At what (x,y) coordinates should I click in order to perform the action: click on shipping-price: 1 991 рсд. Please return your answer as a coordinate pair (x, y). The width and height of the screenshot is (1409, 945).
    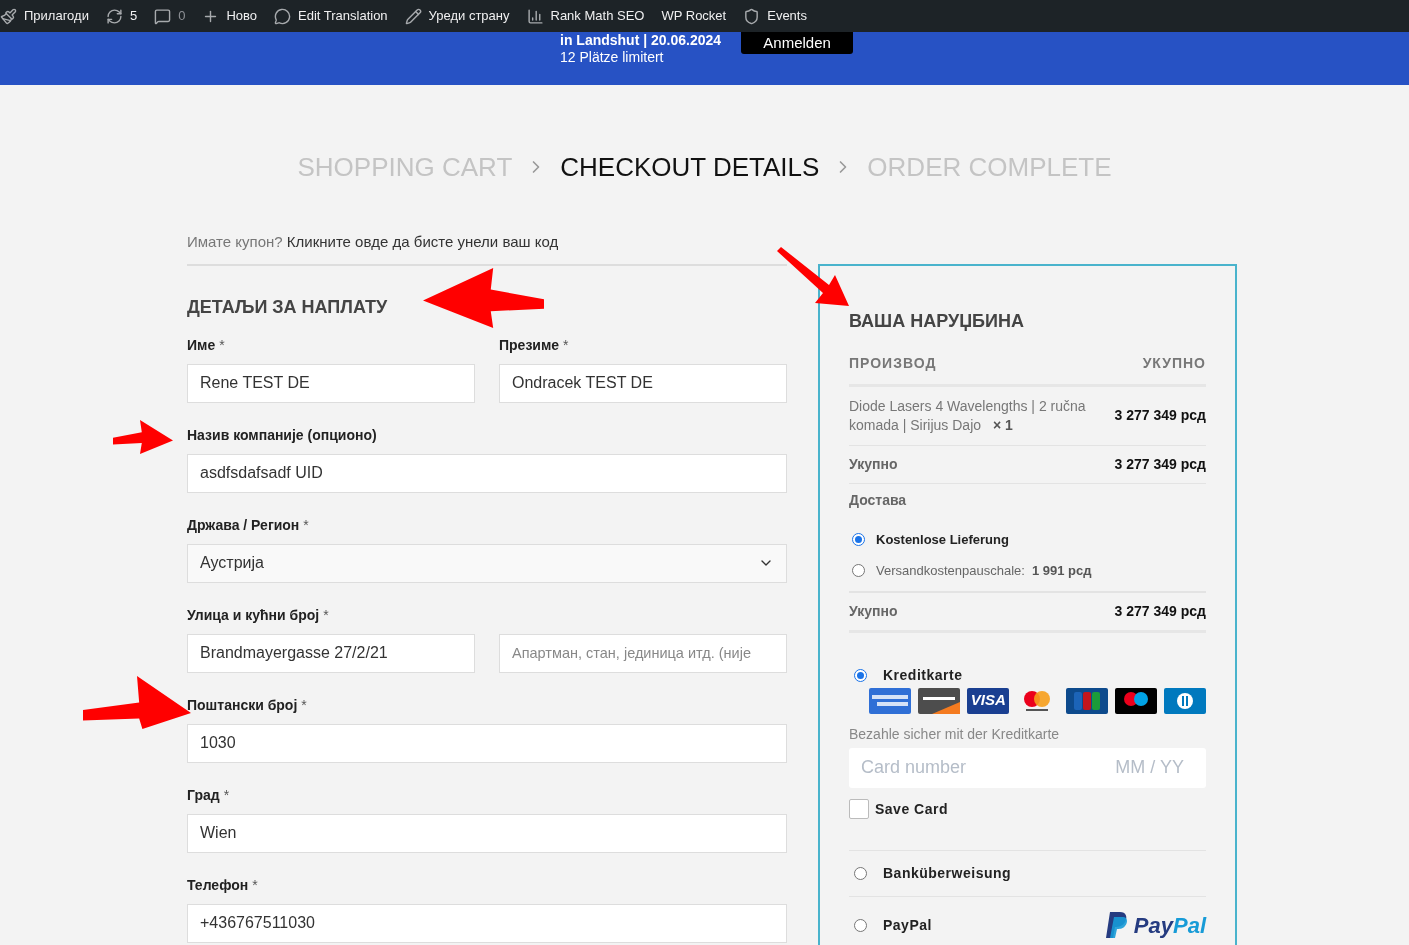
    Looking at the image, I should click on (1061, 571).